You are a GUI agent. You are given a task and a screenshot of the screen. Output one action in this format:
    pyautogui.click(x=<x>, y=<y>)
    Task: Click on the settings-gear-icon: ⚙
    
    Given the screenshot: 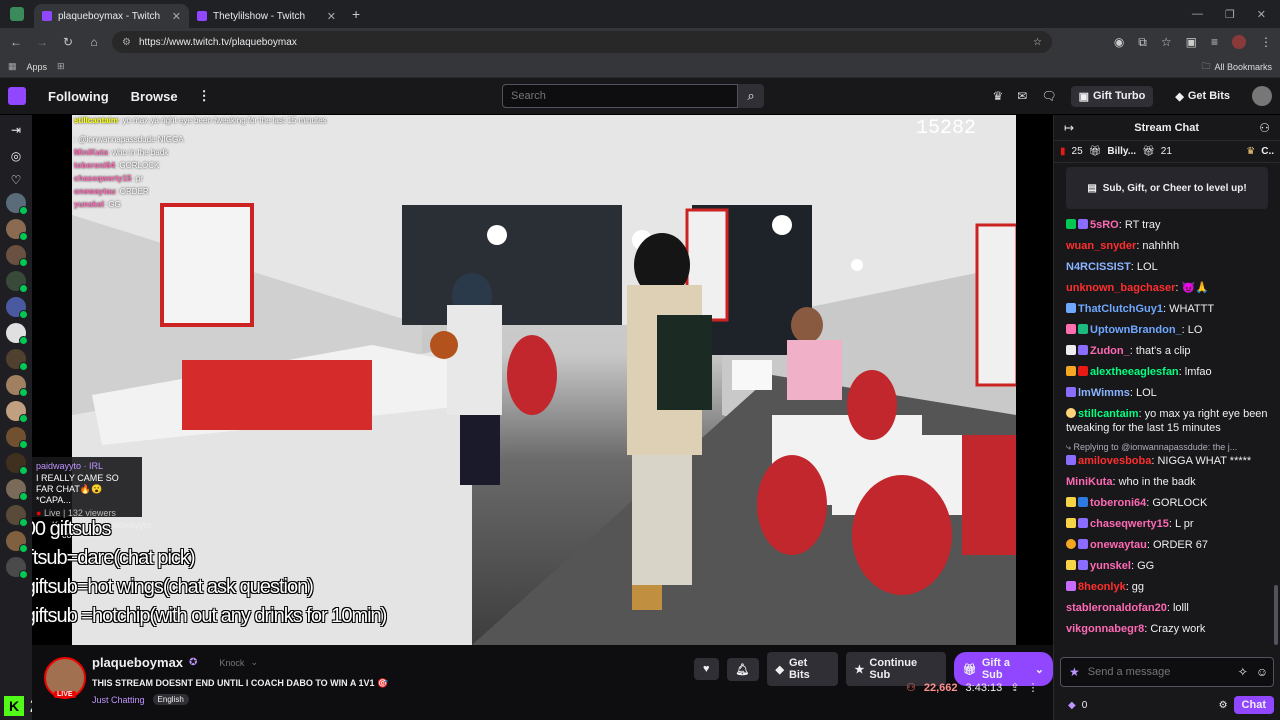 What is the action you would take?
    pyautogui.click(x=1223, y=705)
    